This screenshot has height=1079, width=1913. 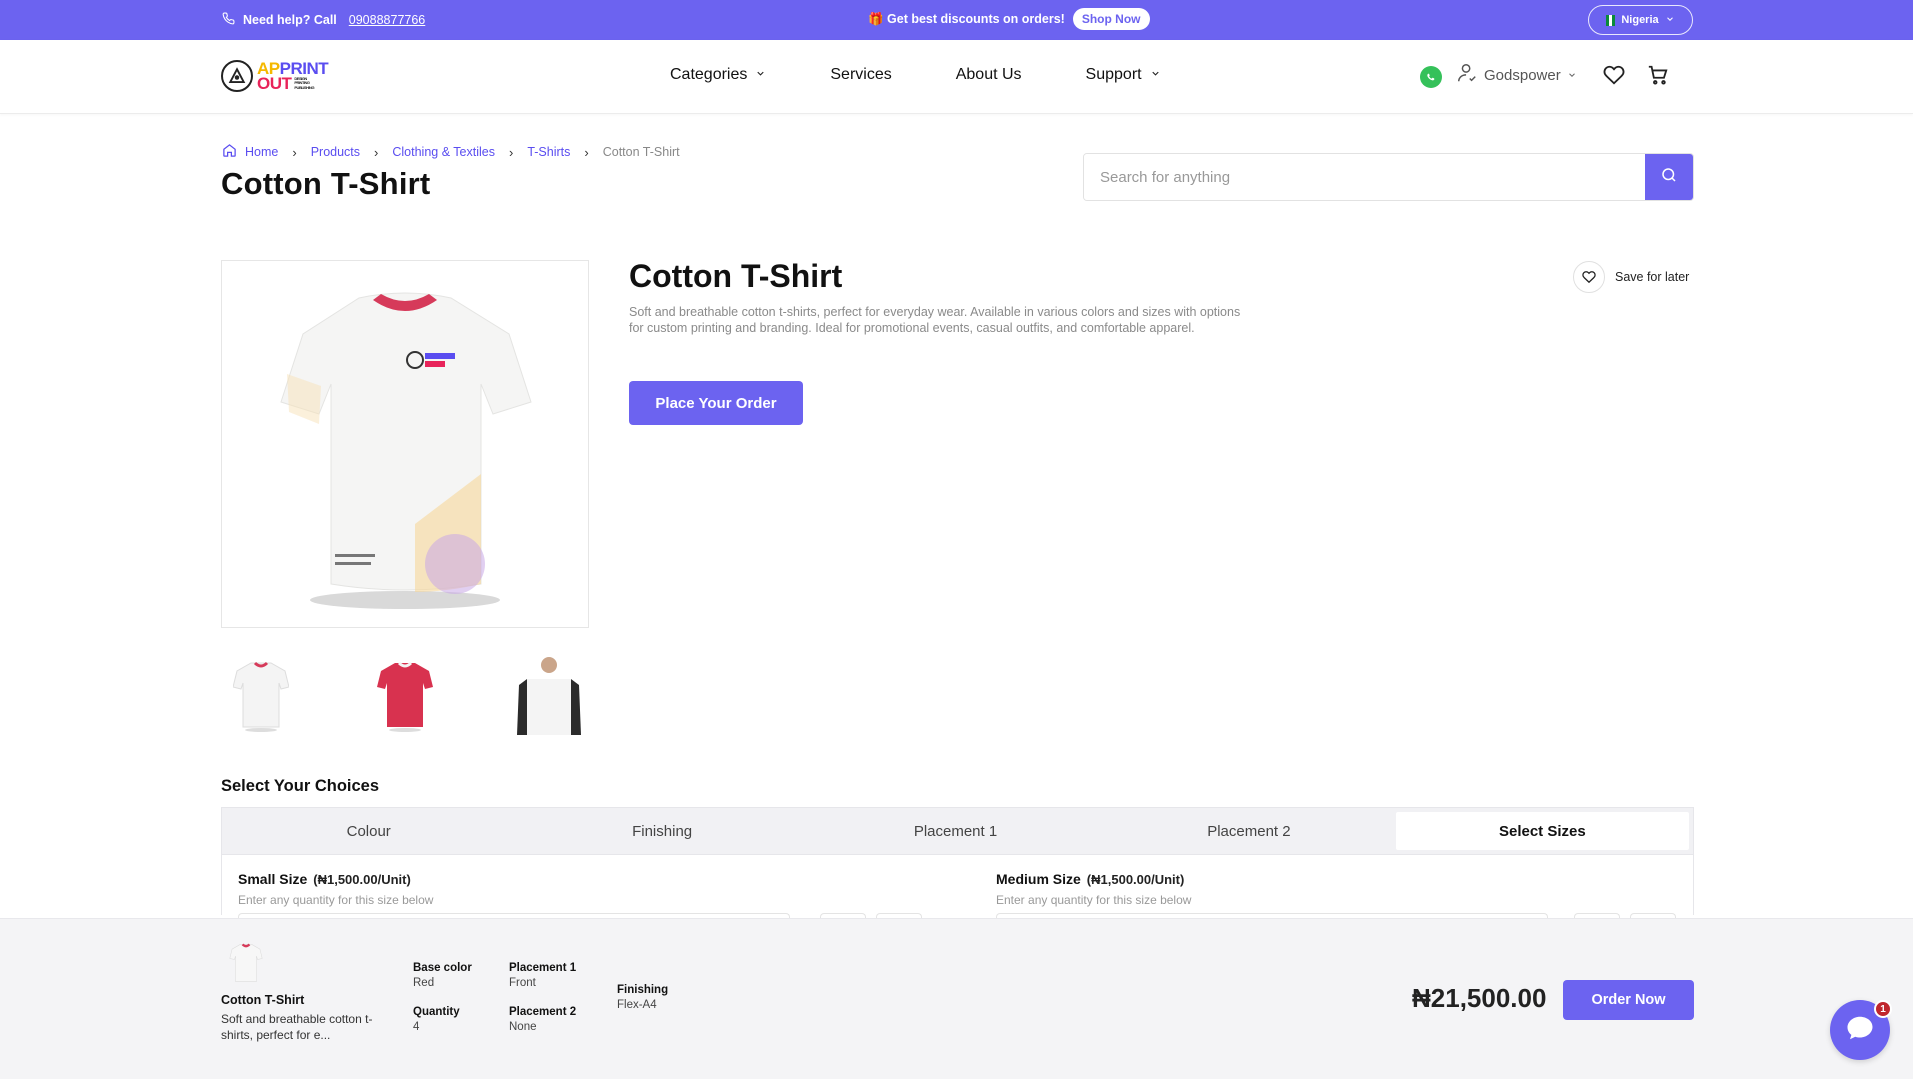 What do you see at coordinates (228, 20) in the screenshot?
I see `phone-icon` at bounding box center [228, 20].